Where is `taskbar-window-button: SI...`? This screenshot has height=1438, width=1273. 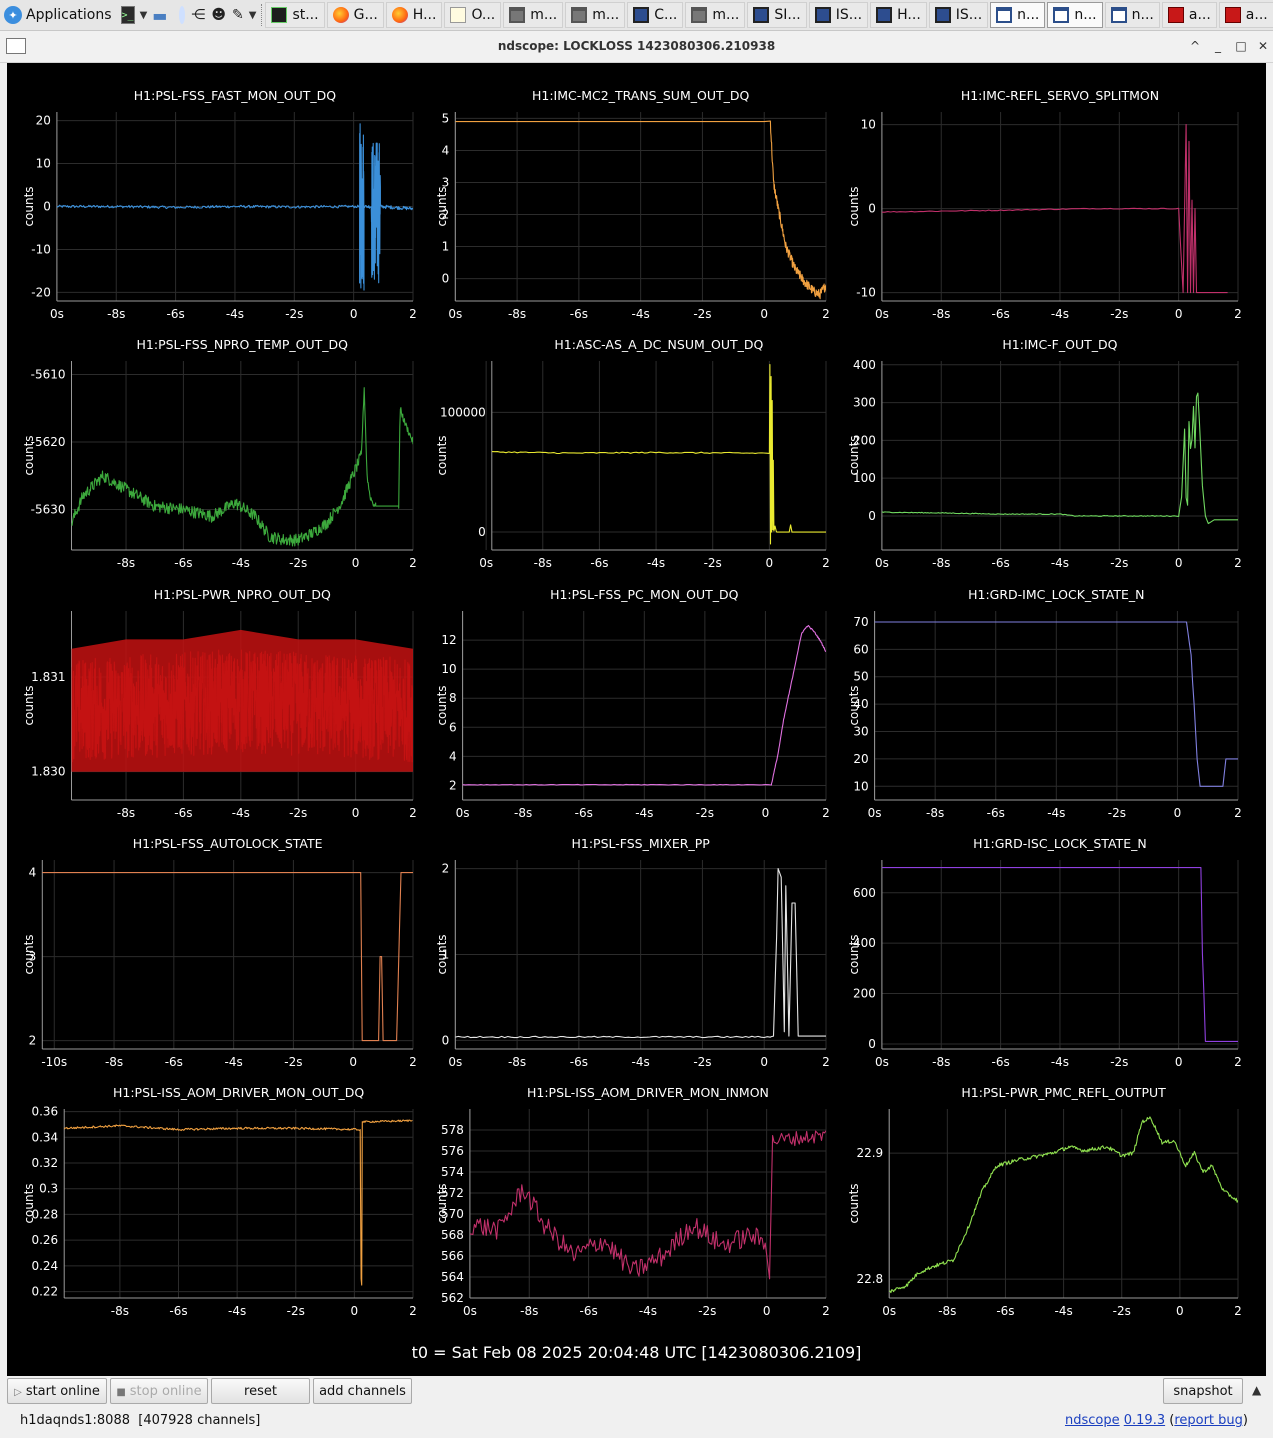 taskbar-window-button: SI... is located at coordinates (777, 15).